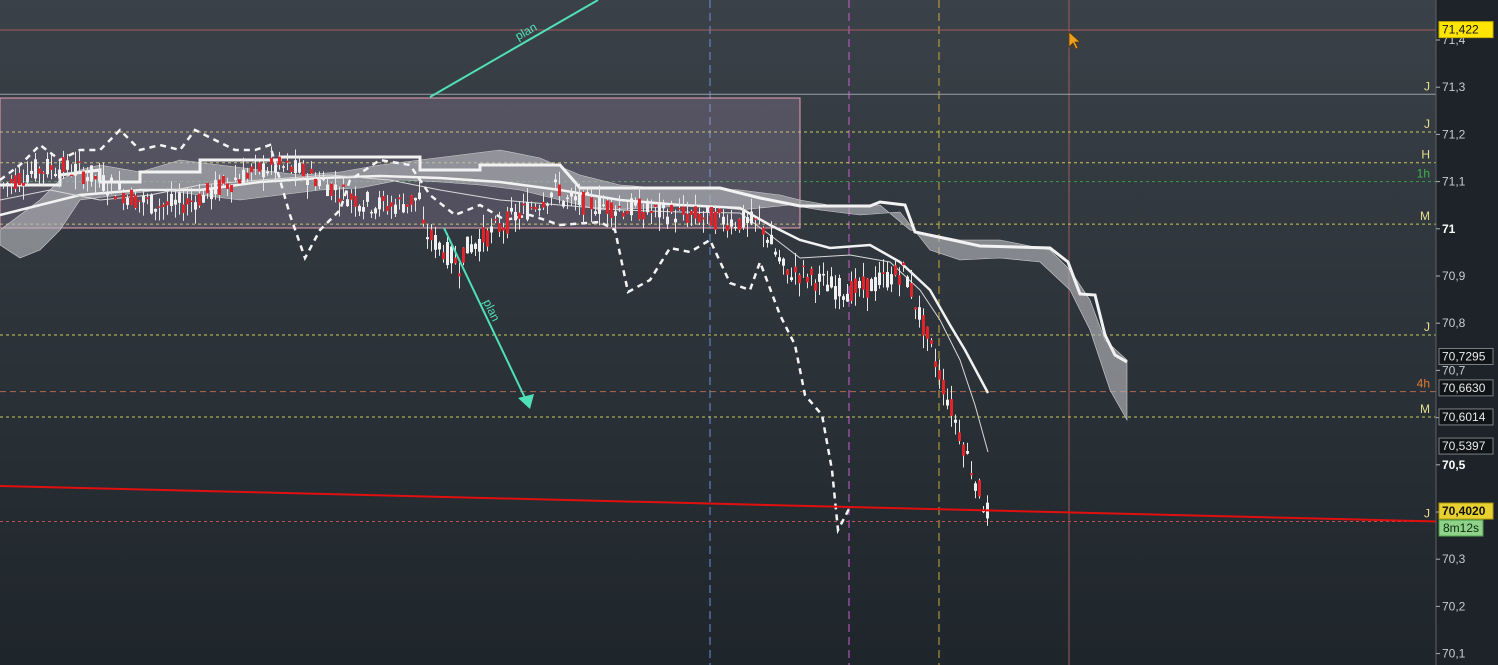 This screenshot has width=1498, height=665. I want to click on price-box-label: 70,5397, so click(1464, 446).